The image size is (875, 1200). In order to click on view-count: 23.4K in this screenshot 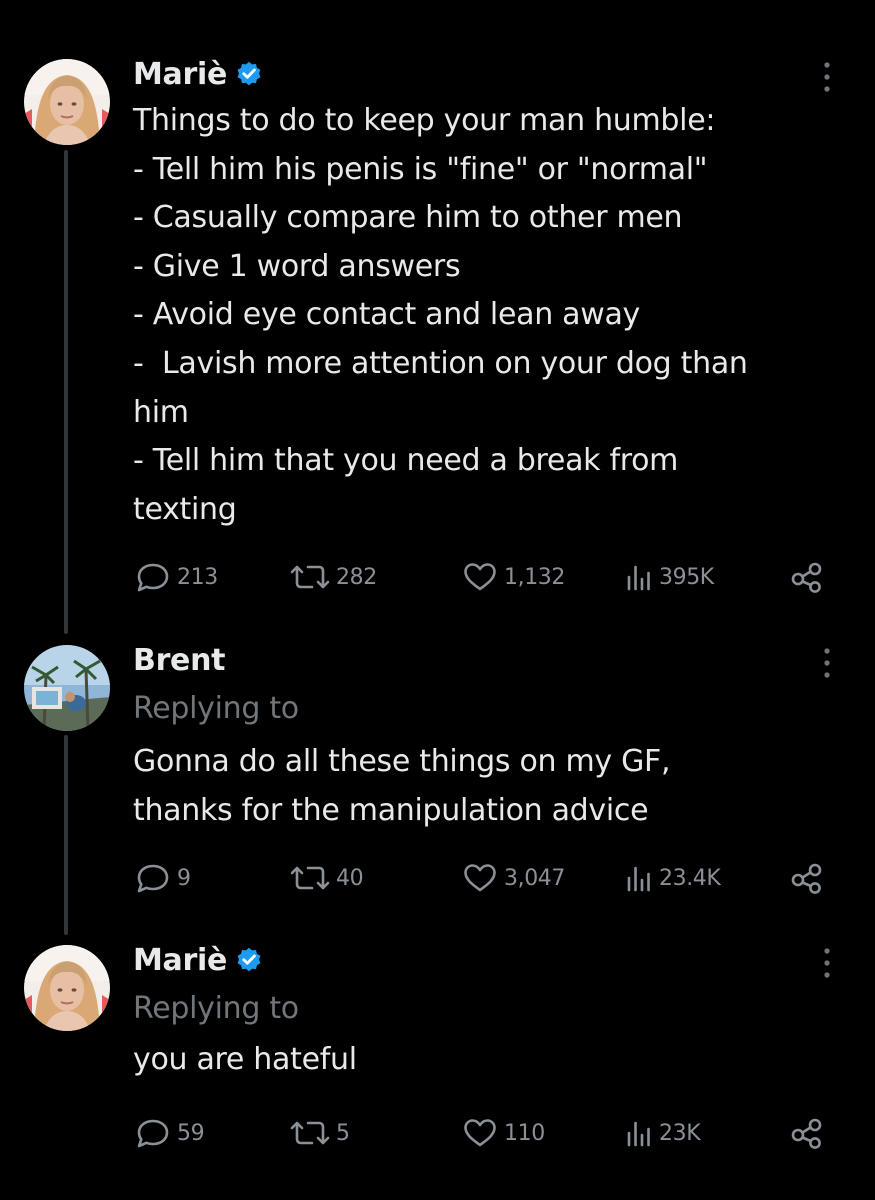, I will do `click(690, 878)`.